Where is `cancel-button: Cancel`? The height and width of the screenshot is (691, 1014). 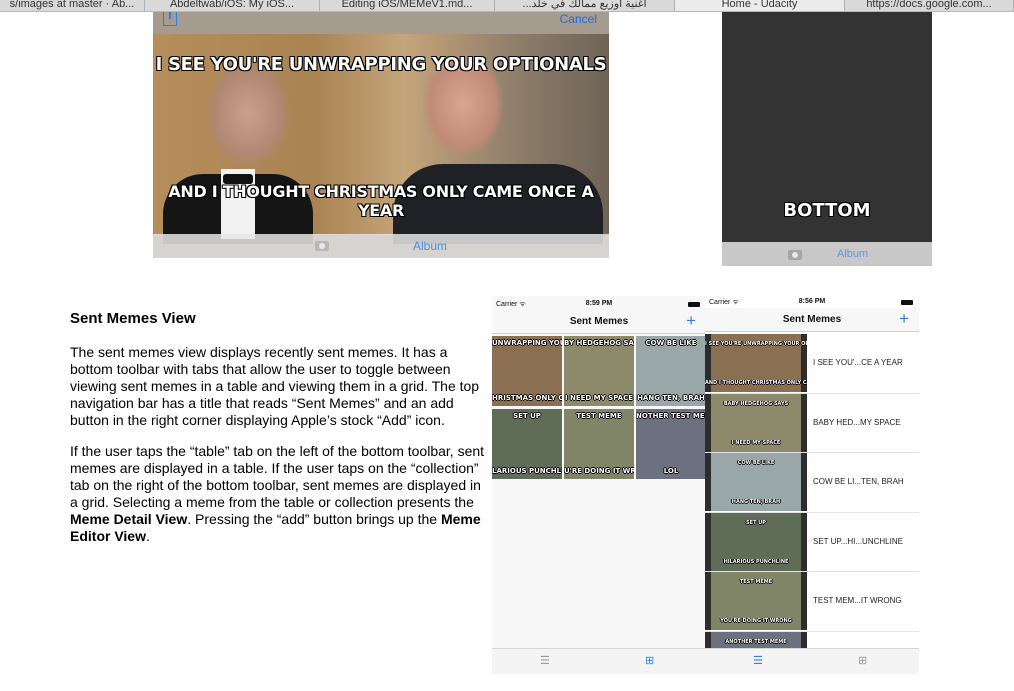
cancel-button: Cancel is located at coordinates (578, 19).